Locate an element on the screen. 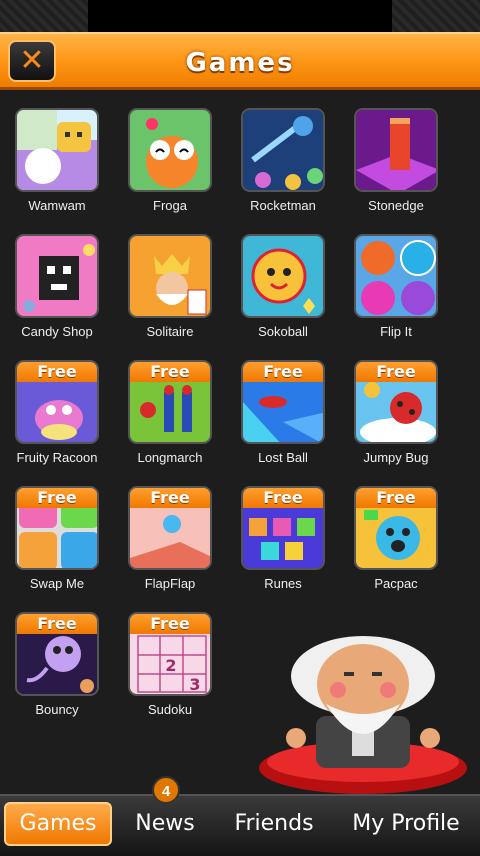 Image resolution: width=480 pixels, height=856 pixels. jumpy-bug-thumbnail: Free is located at coordinates (396, 402).